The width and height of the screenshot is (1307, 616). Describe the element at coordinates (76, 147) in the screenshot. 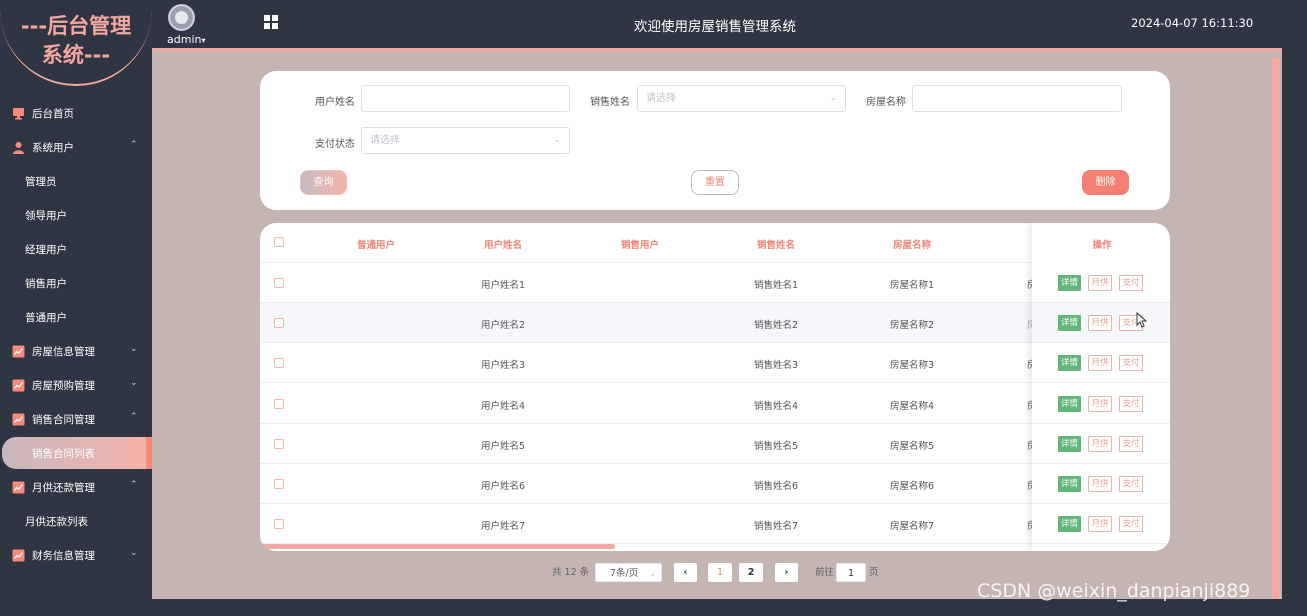

I see `sidebar-item: 系统用户 ⌃` at that location.